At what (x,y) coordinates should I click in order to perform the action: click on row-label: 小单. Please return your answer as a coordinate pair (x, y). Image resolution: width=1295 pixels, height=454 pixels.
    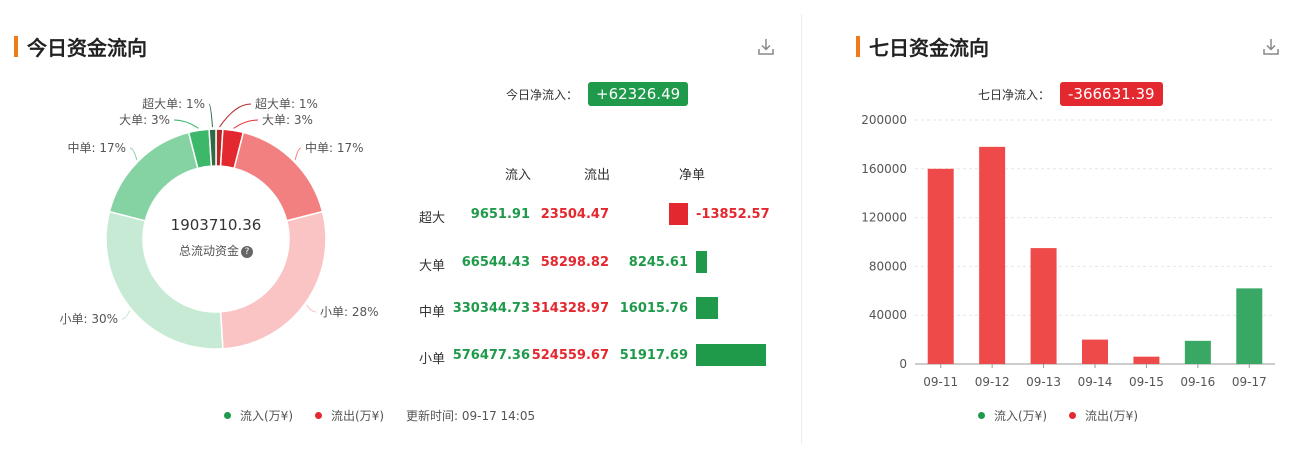
    Looking at the image, I should click on (432, 359).